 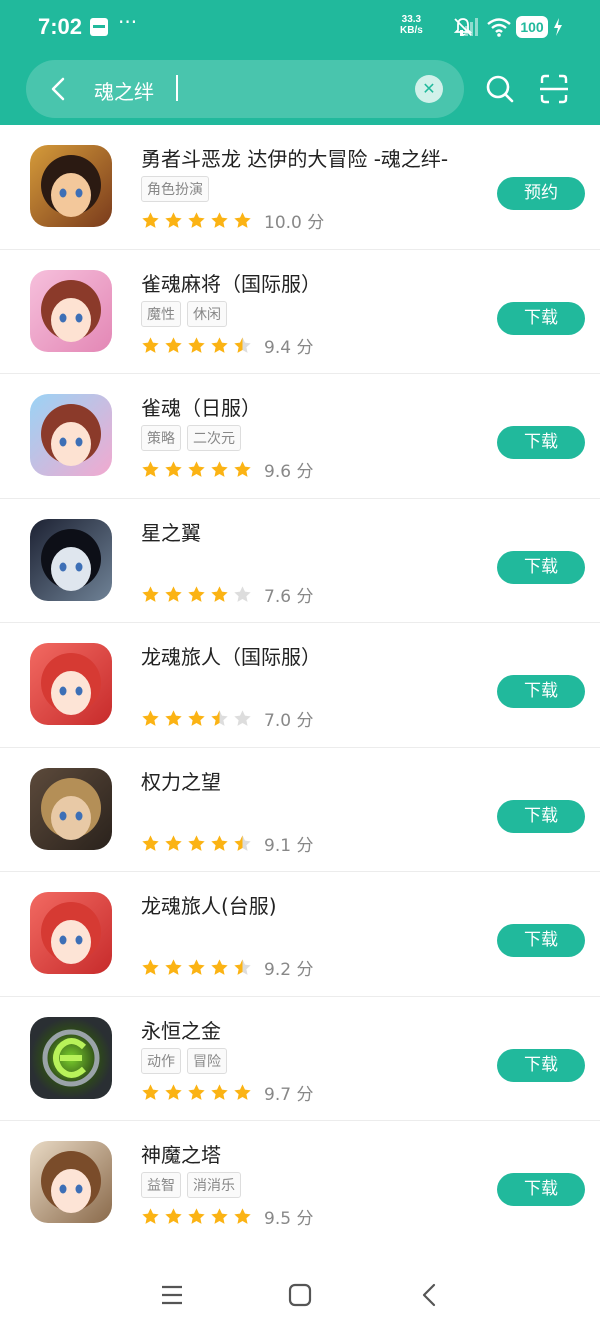 I want to click on app-tags: 魔性 休闲, so click(x=184, y=313).